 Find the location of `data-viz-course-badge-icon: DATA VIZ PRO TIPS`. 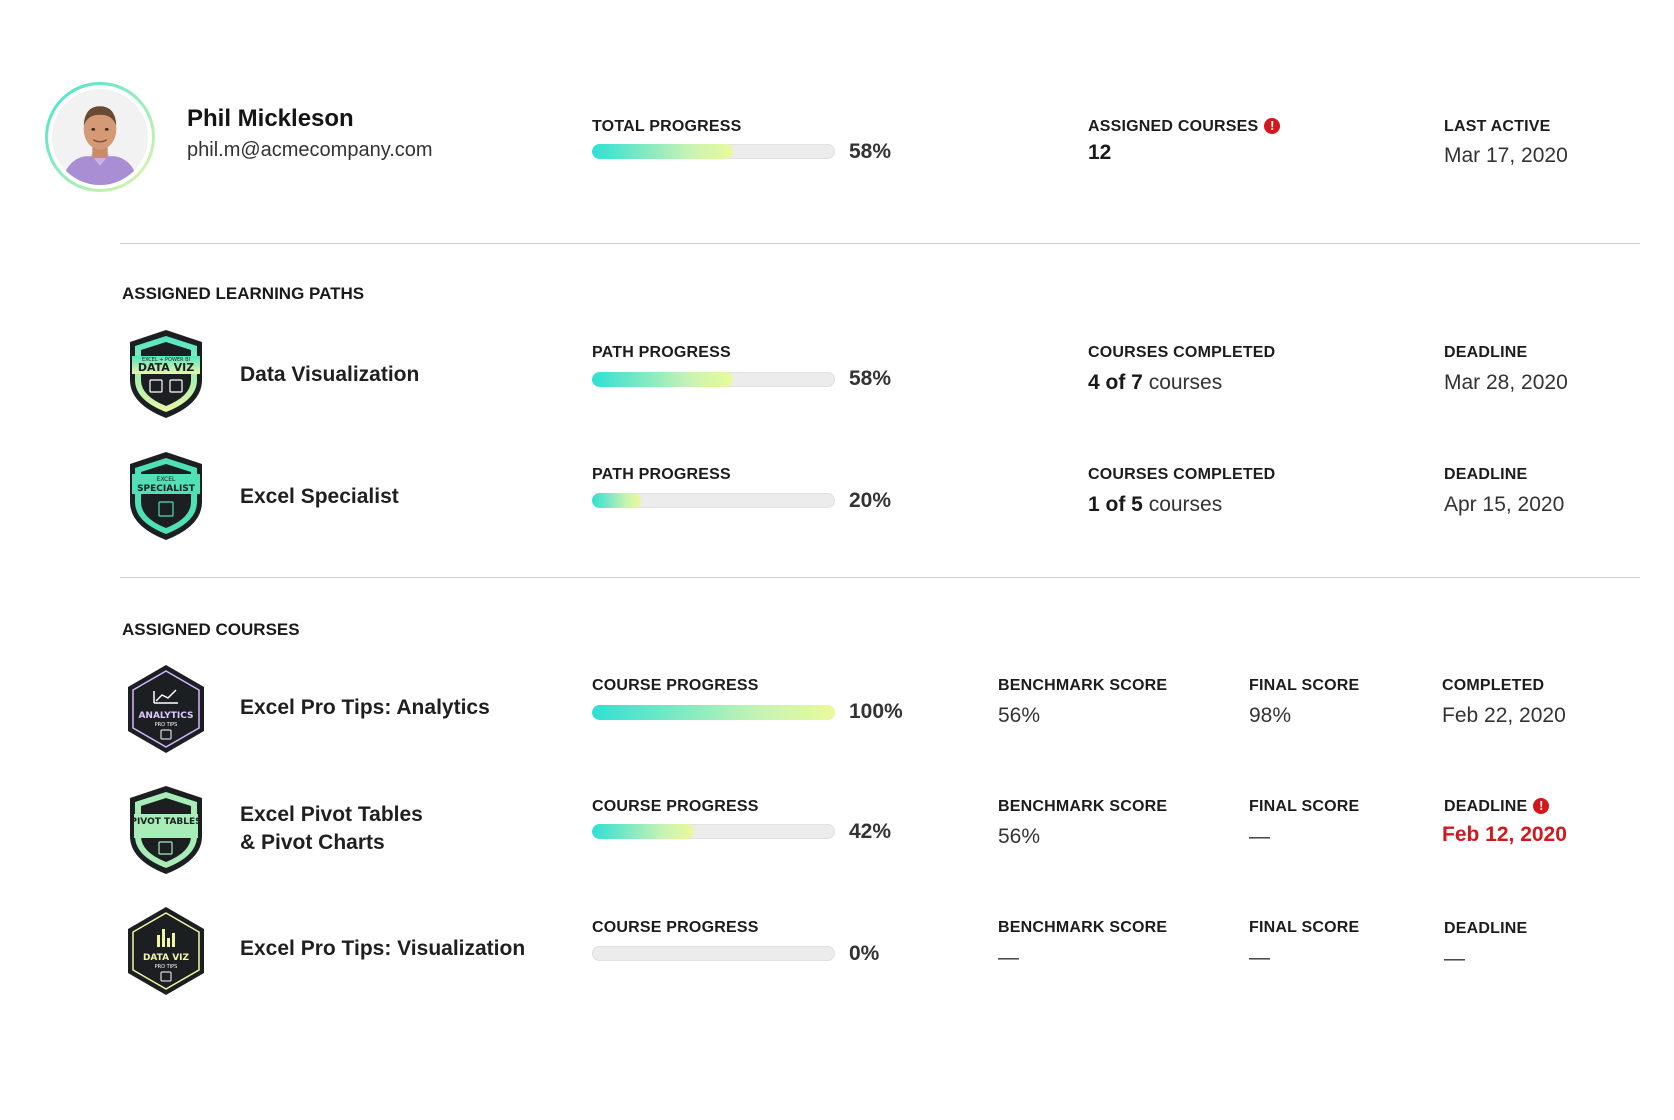

data-viz-course-badge-icon: DATA VIZ PRO TIPS is located at coordinates (166, 951).